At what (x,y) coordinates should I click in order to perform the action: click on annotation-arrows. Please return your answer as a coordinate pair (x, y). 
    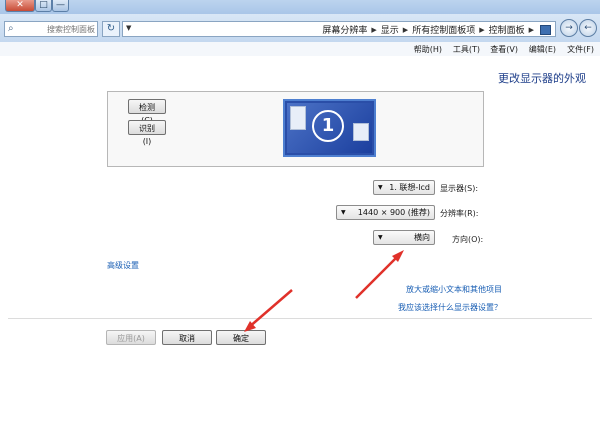
    Looking at the image, I should click on (324, 291).